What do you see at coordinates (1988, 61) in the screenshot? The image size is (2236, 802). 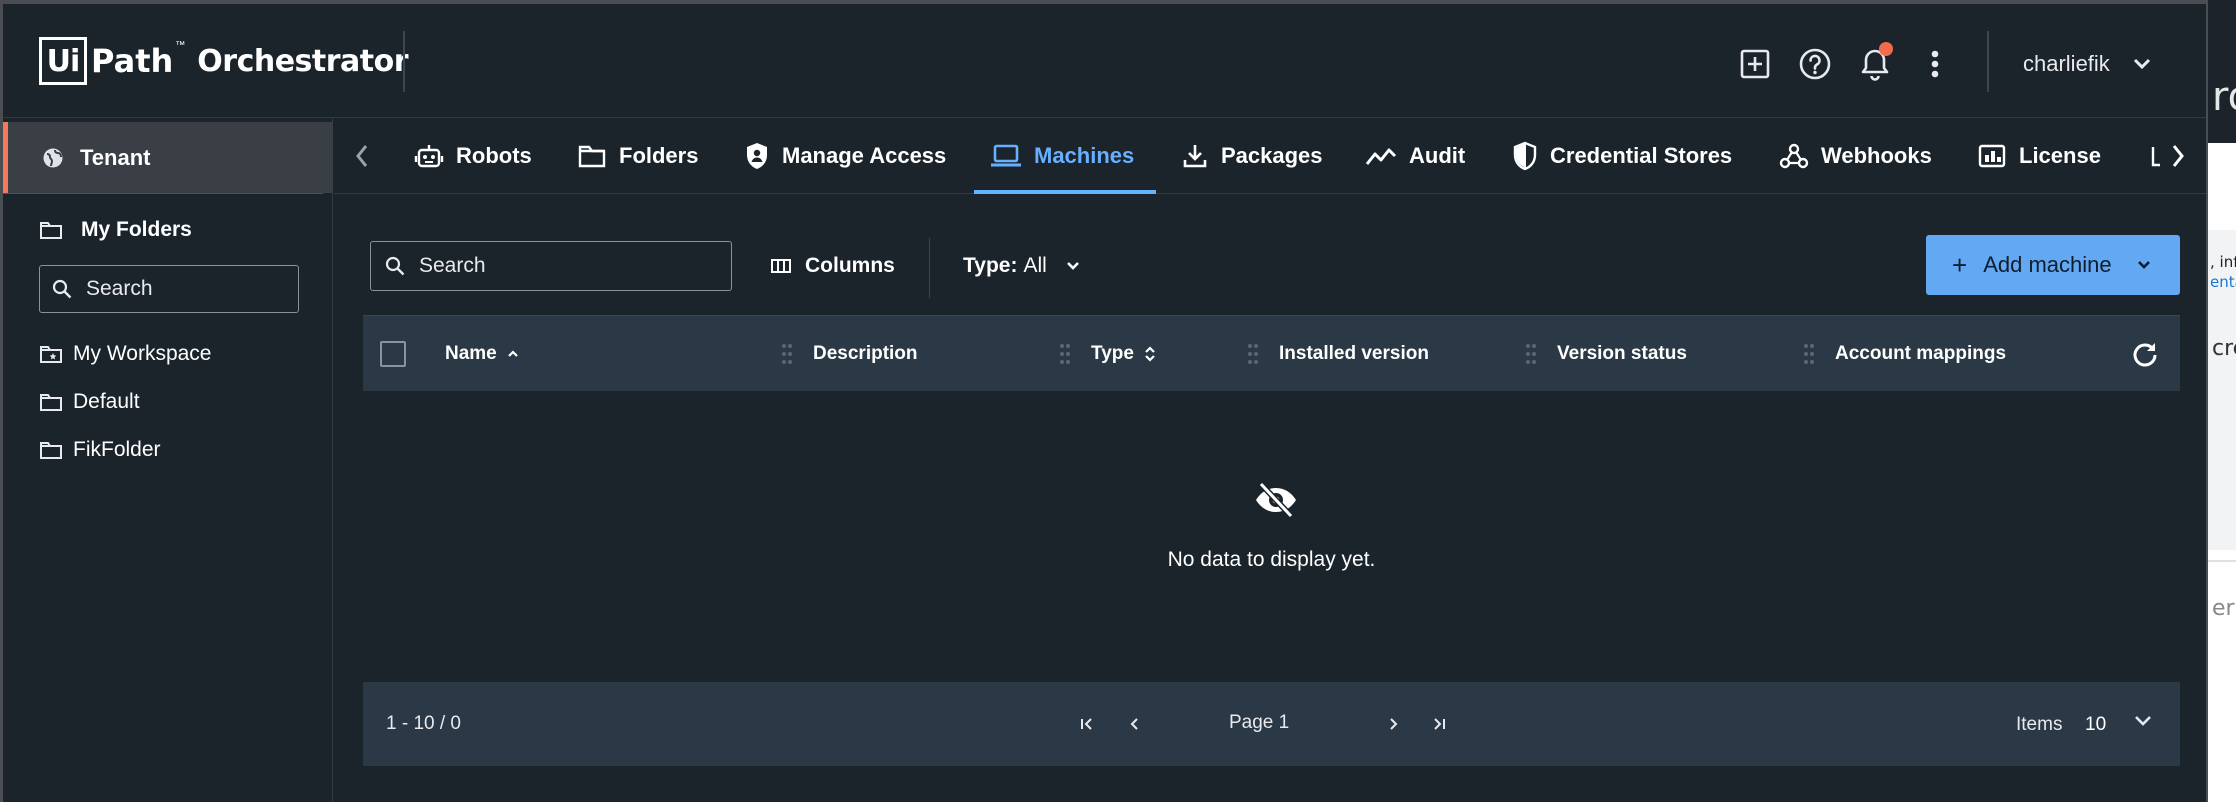 I see `header-divider` at bounding box center [1988, 61].